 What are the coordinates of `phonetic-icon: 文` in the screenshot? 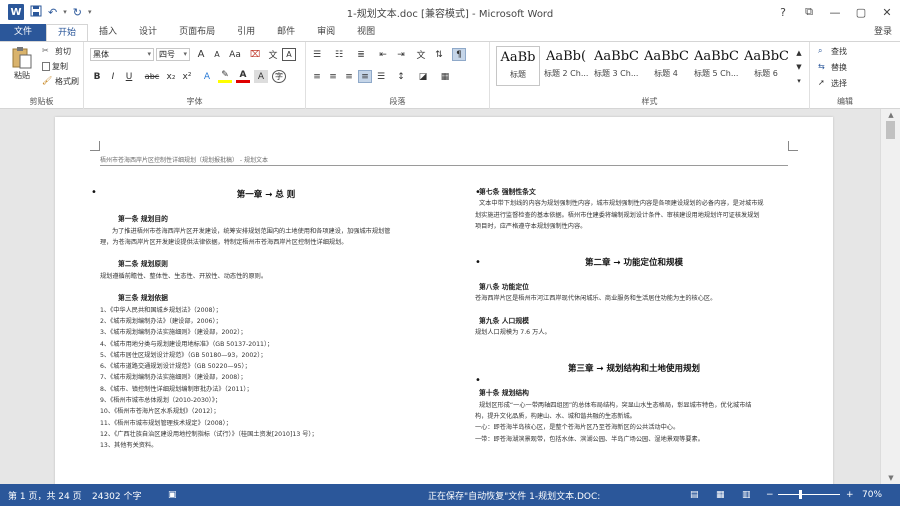 It's located at (273, 54).